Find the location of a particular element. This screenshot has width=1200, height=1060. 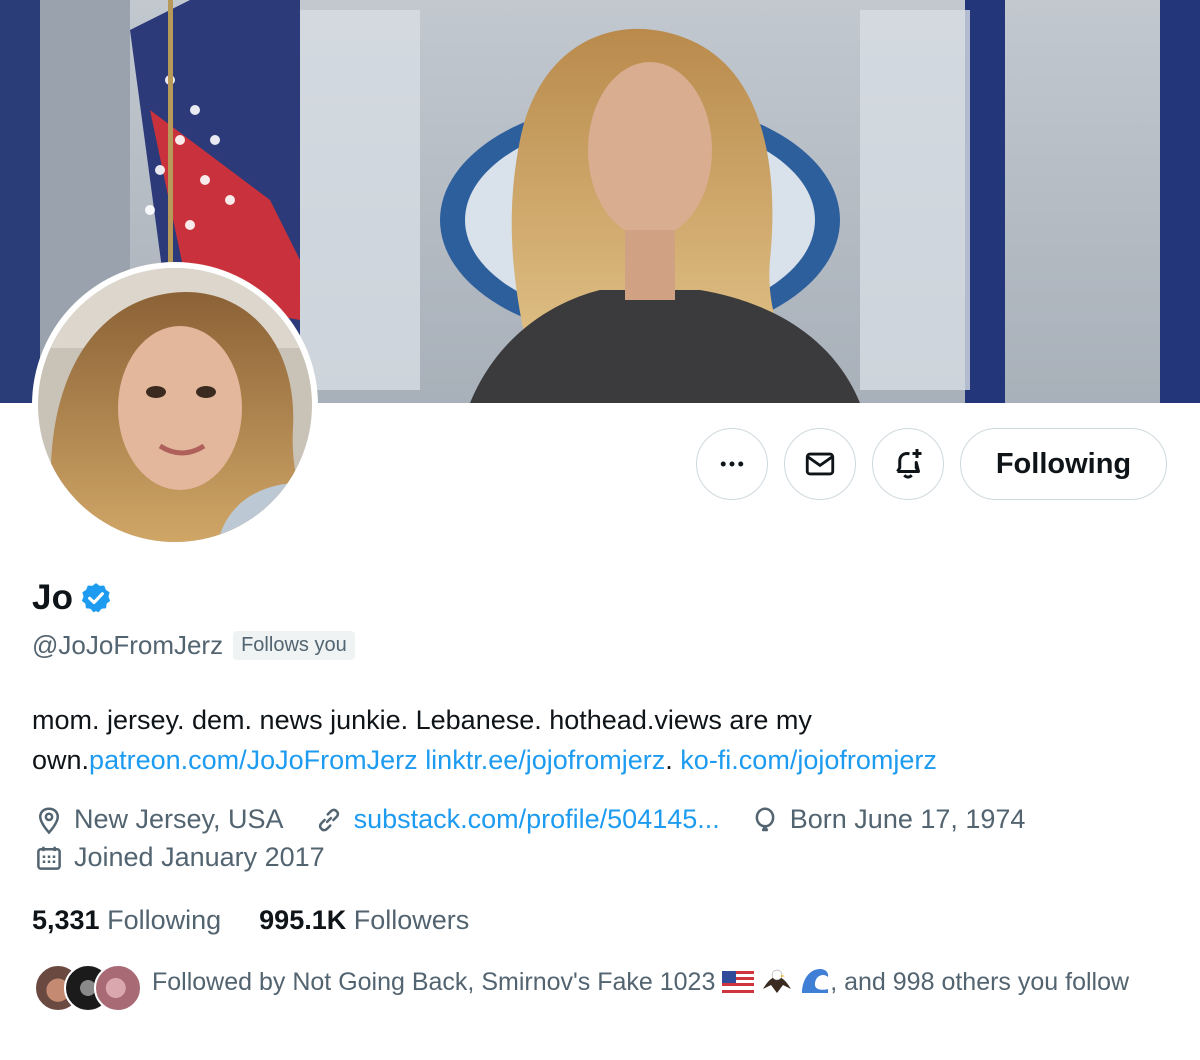

link-icon is located at coordinates (328, 819).